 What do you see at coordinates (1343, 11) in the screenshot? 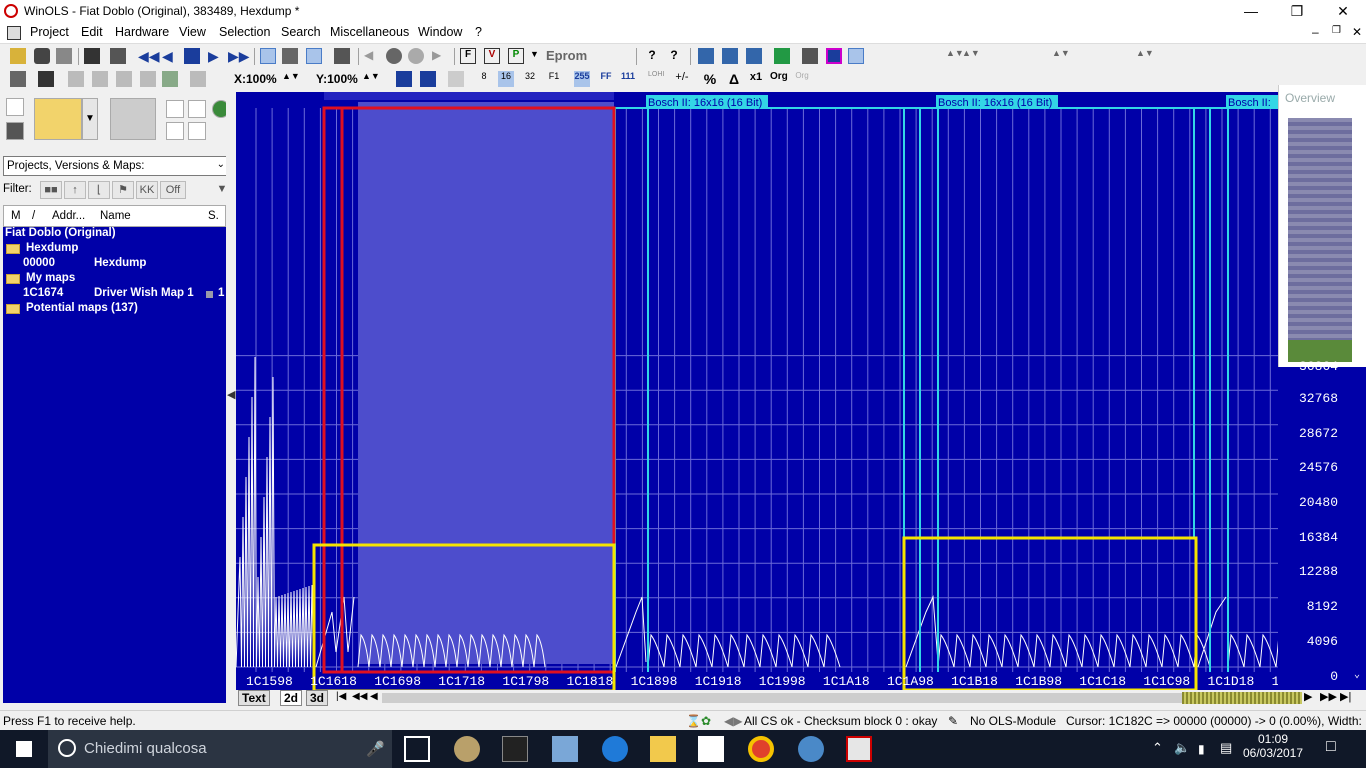
I see `close-button: ✕` at bounding box center [1343, 11].